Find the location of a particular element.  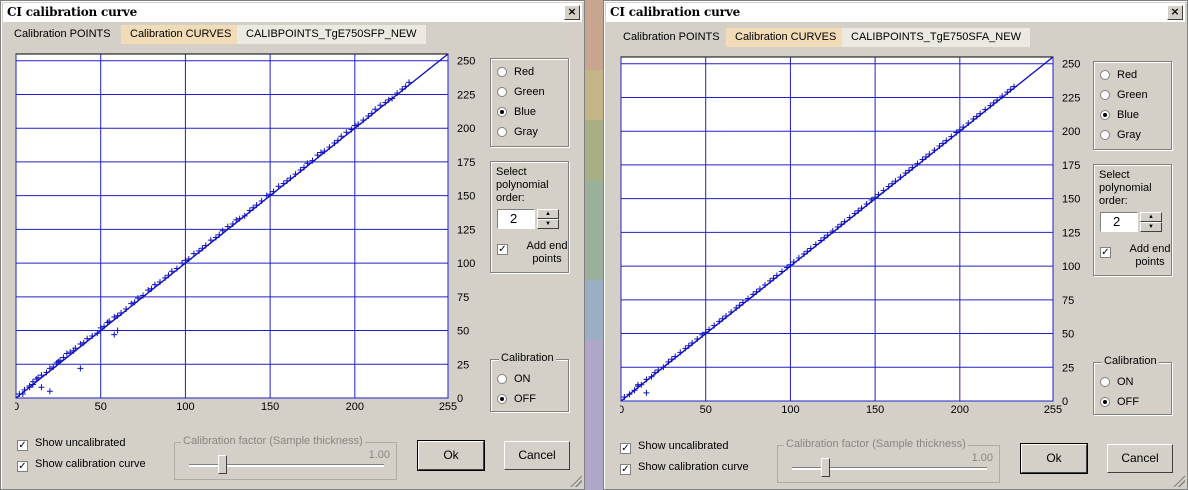

y-tick-label: 25 is located at coordinates (463, 365).